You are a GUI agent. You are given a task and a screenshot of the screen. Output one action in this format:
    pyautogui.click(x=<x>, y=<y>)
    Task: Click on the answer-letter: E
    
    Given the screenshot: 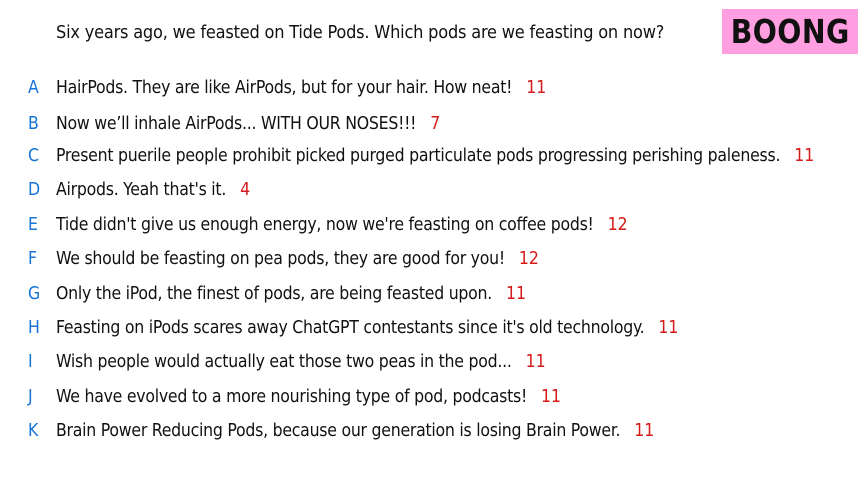 What is the action you would take?
    pyautogui.click(x=33, y=225)
    